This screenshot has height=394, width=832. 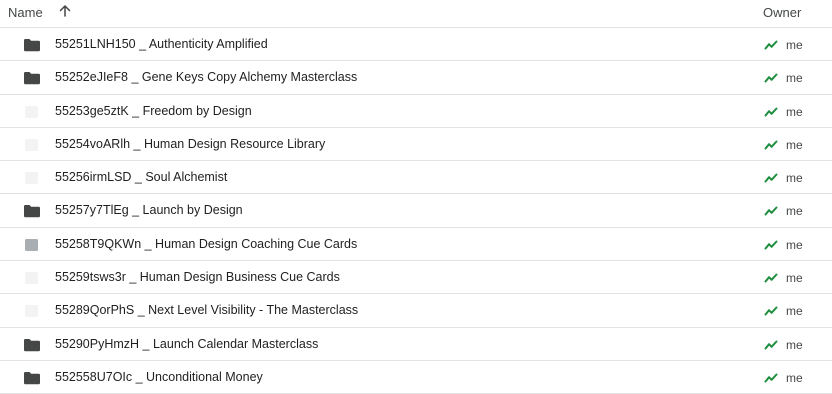 What do you see at coordinates (416, 111) in the screenshot?
I see `file-row: 55253ge5ztK _ Freedom by Design me` at bounding box center [416, 111].